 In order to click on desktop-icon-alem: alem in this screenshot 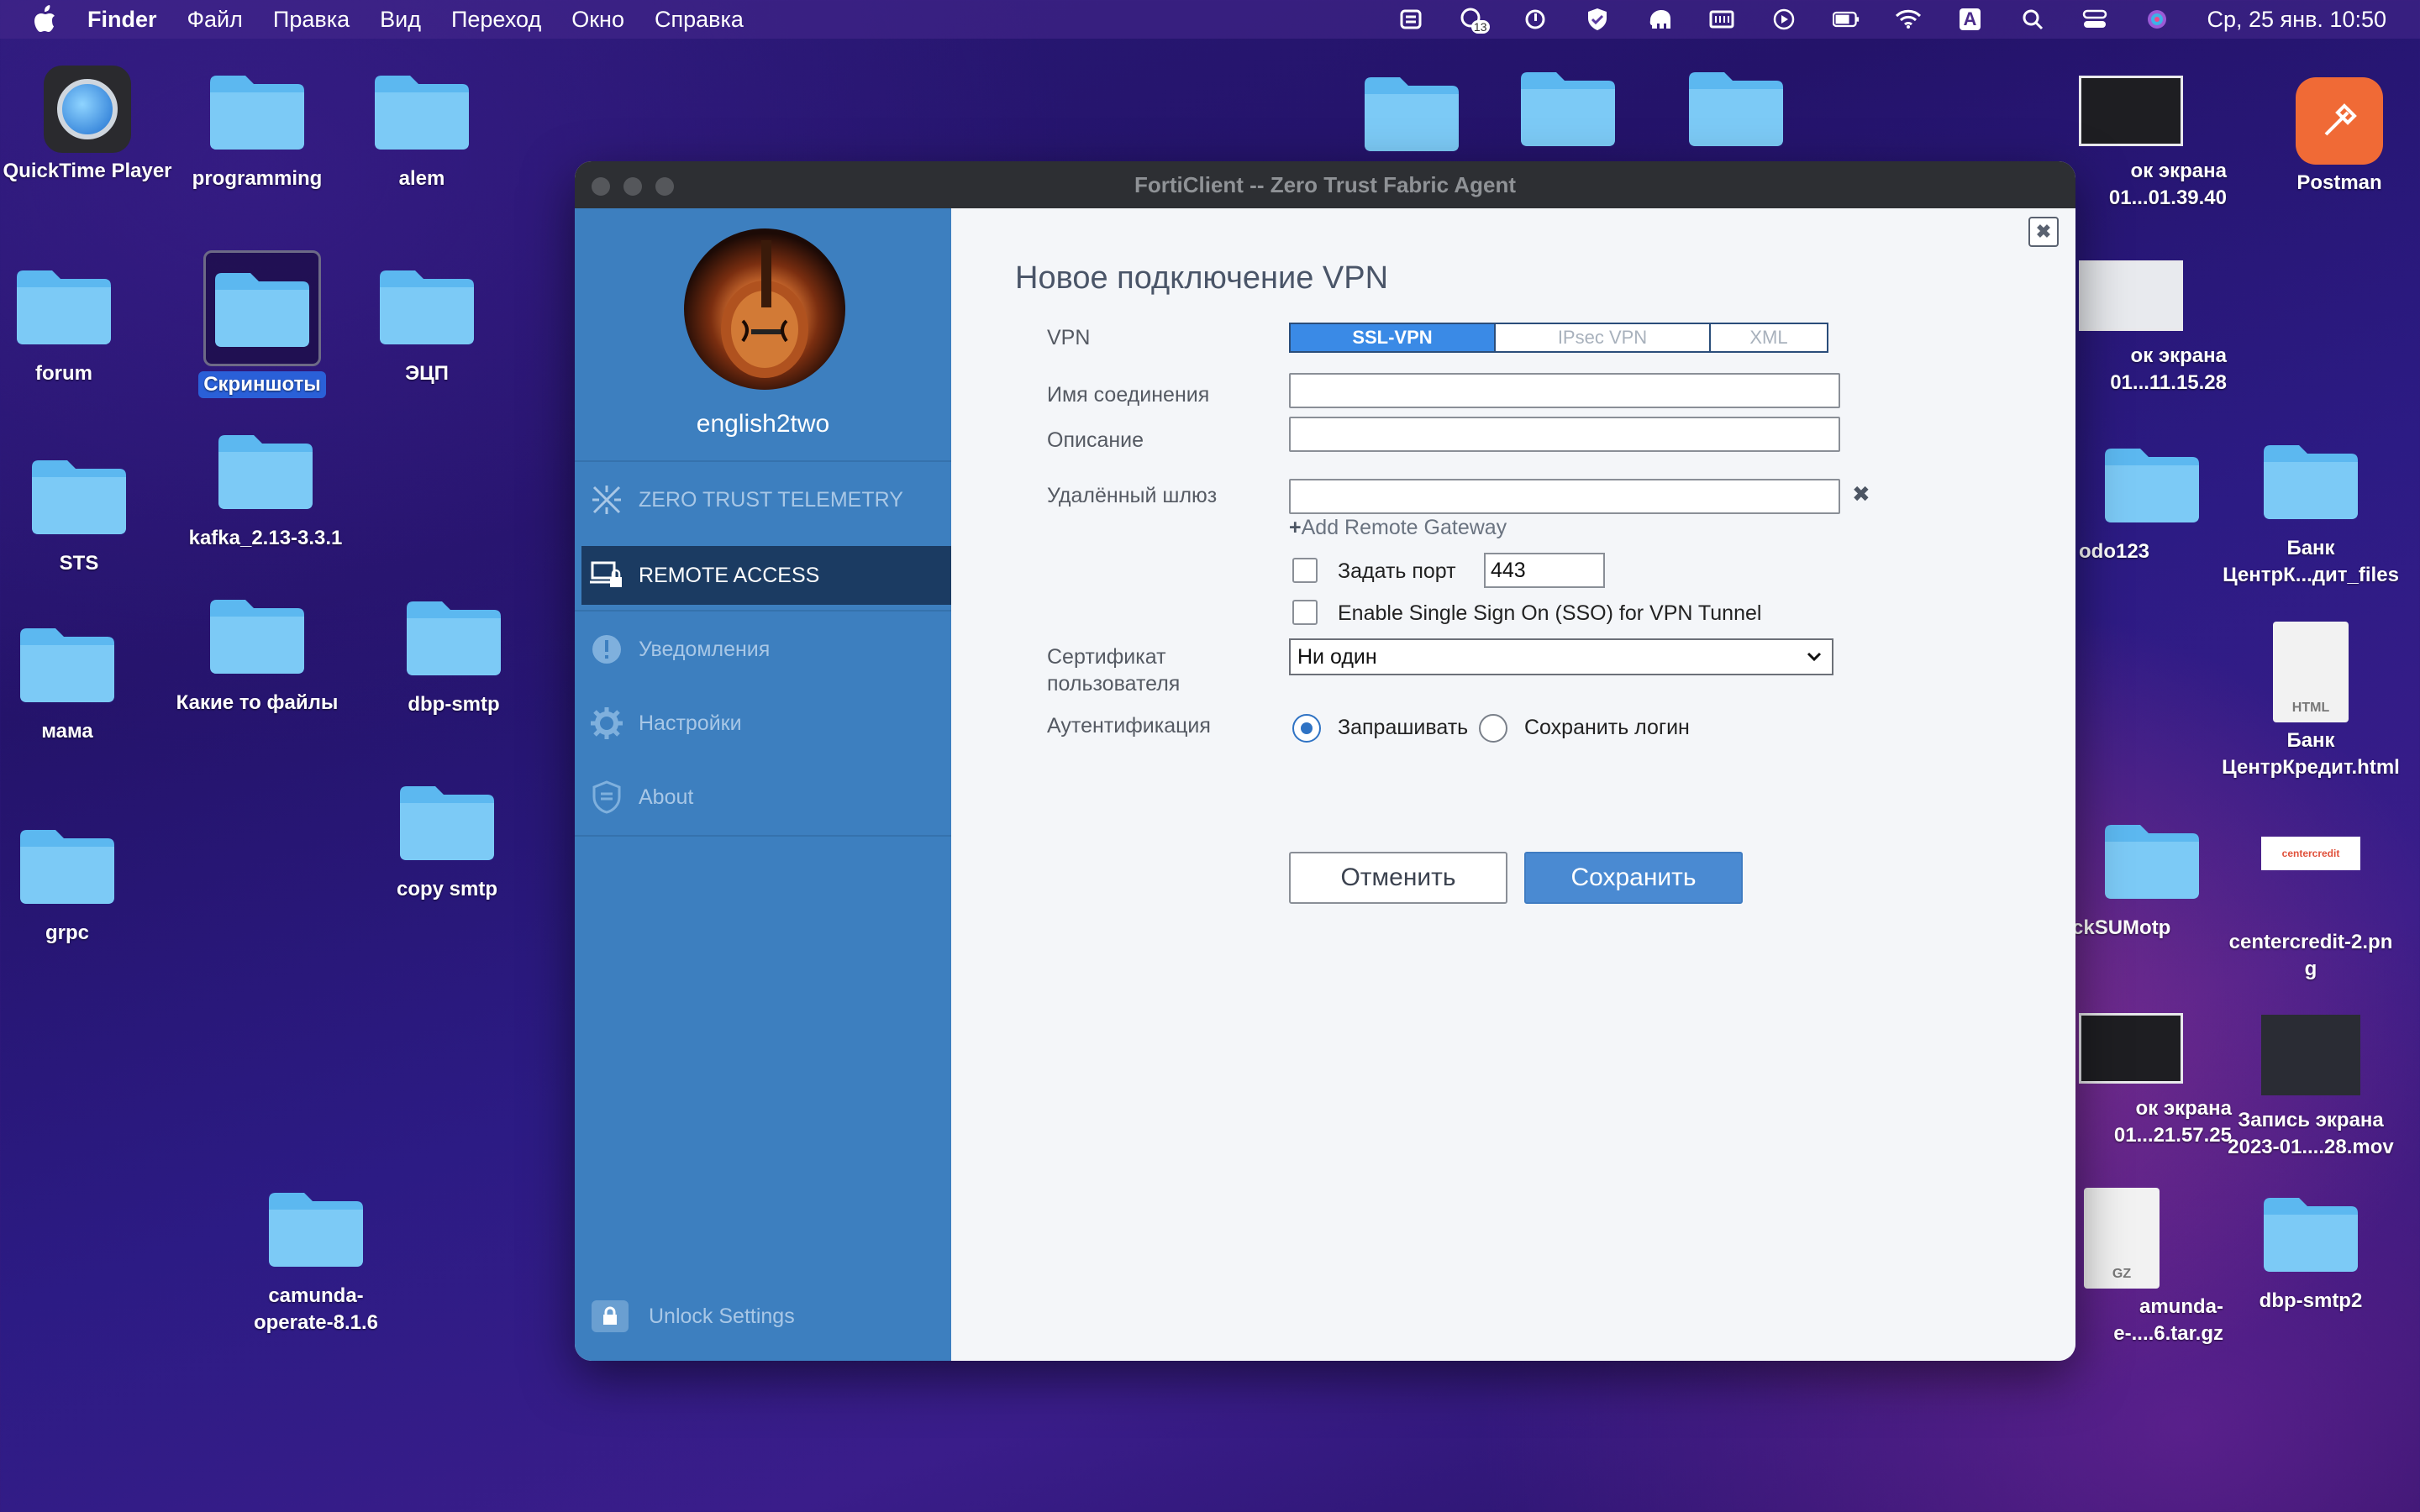, I will do `click(422, 131)`.